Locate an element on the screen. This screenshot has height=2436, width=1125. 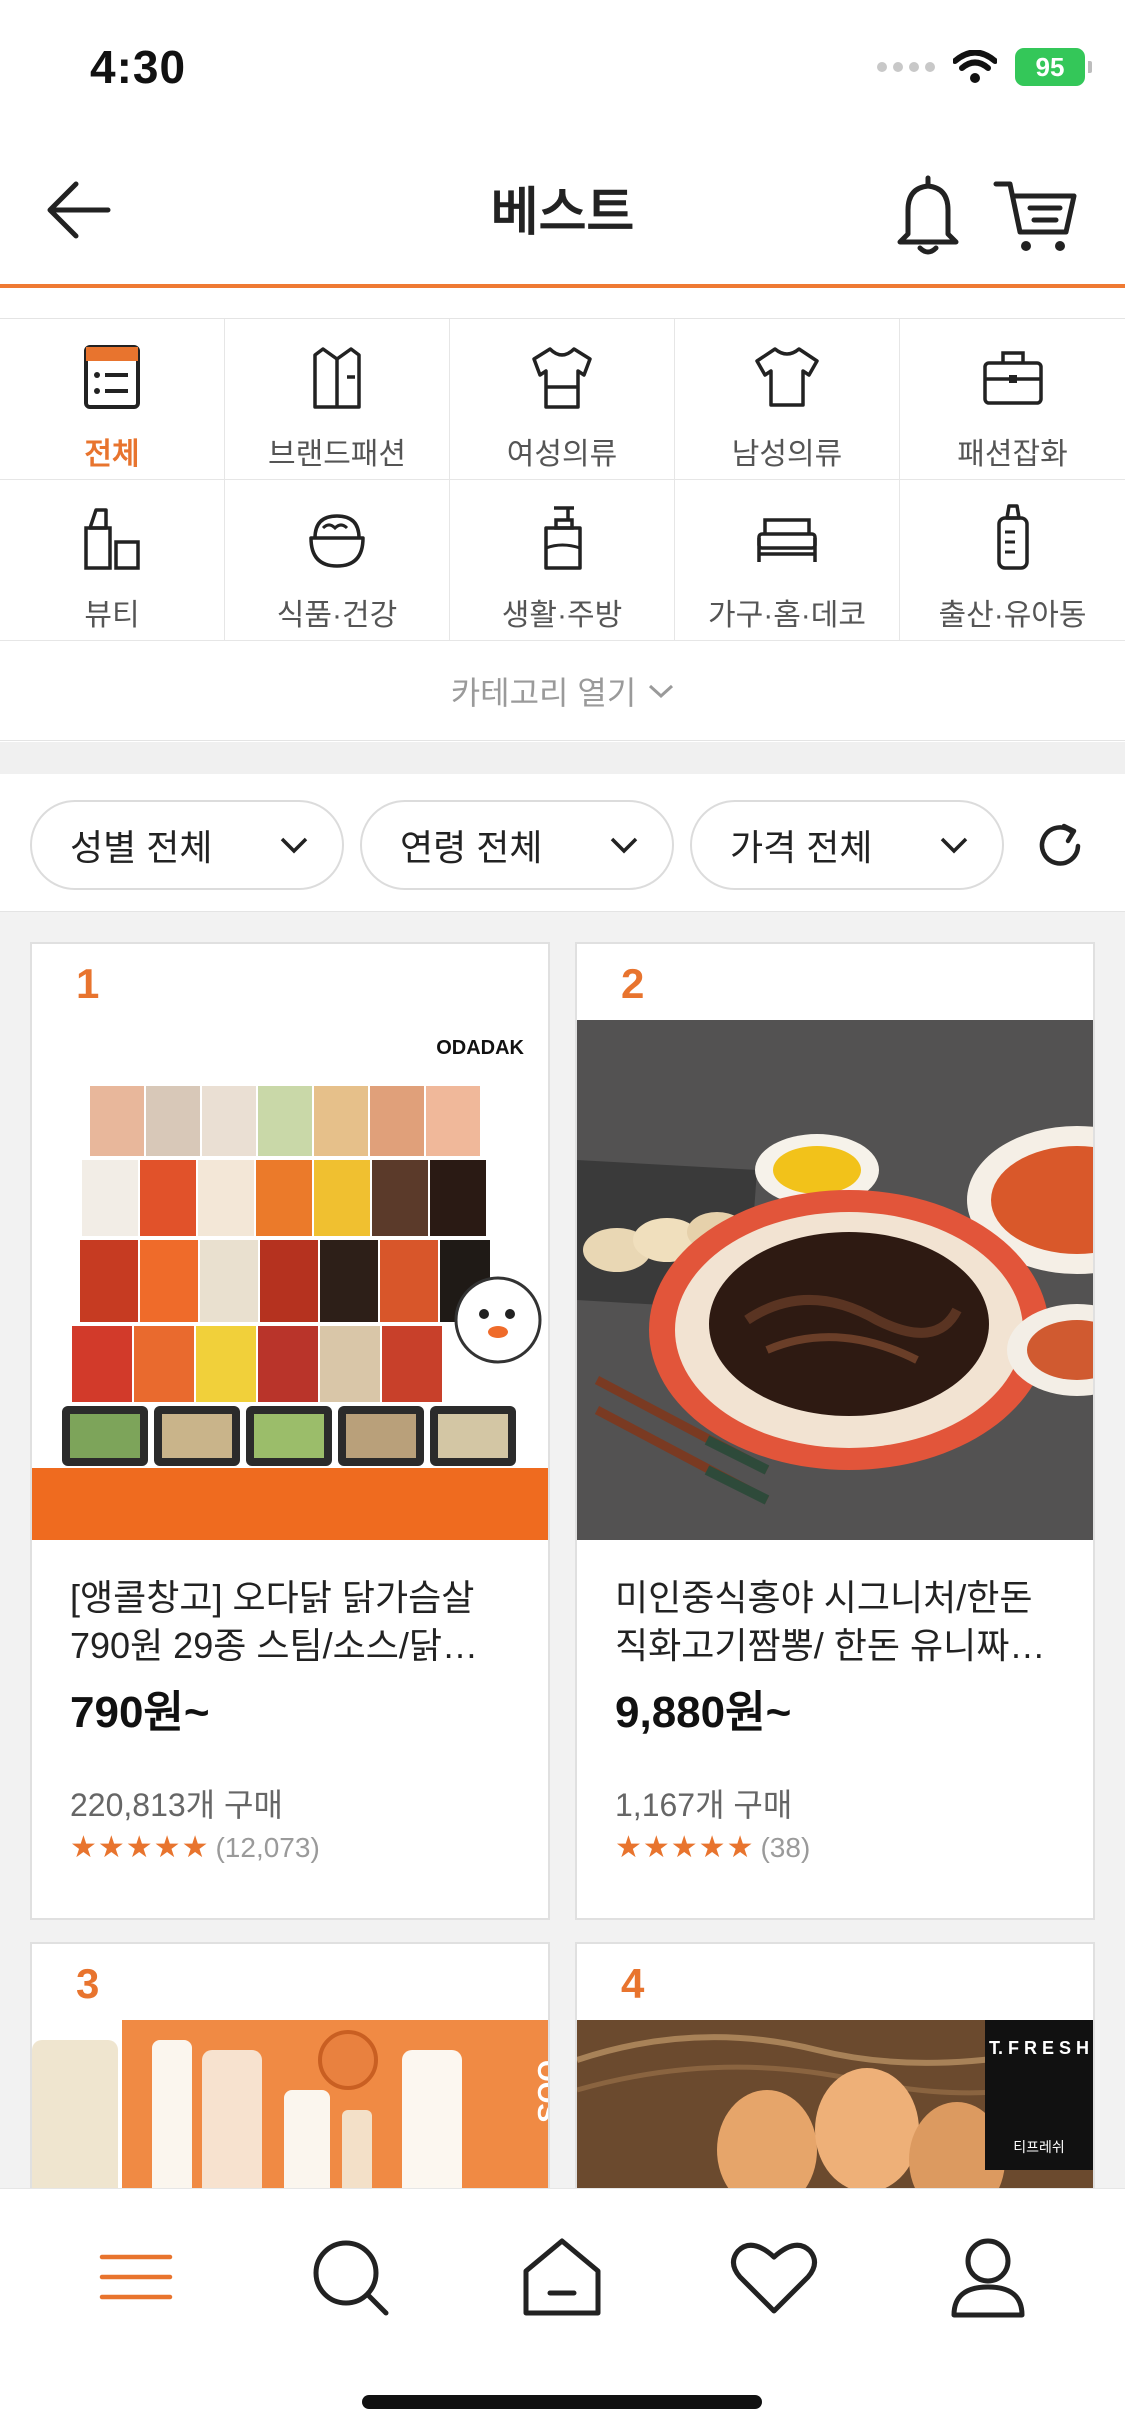
home-icon is located at coordinates (562, 2277).